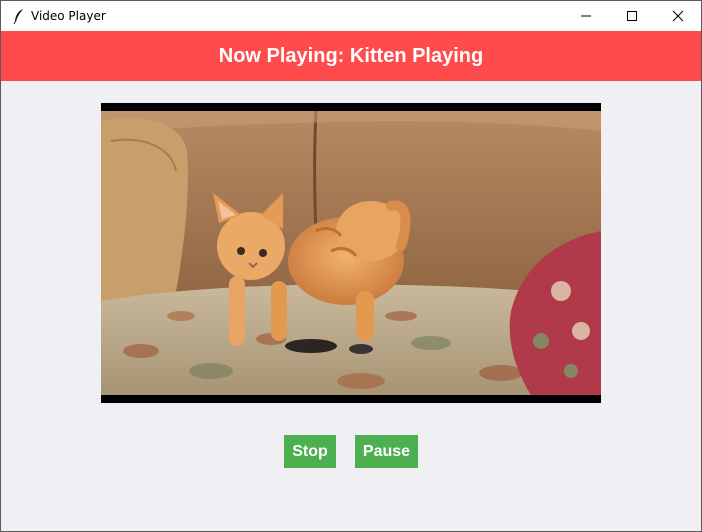 This screenshot has height=532, width=702. I want to click on pause-button: Pause, so click(386, 451).